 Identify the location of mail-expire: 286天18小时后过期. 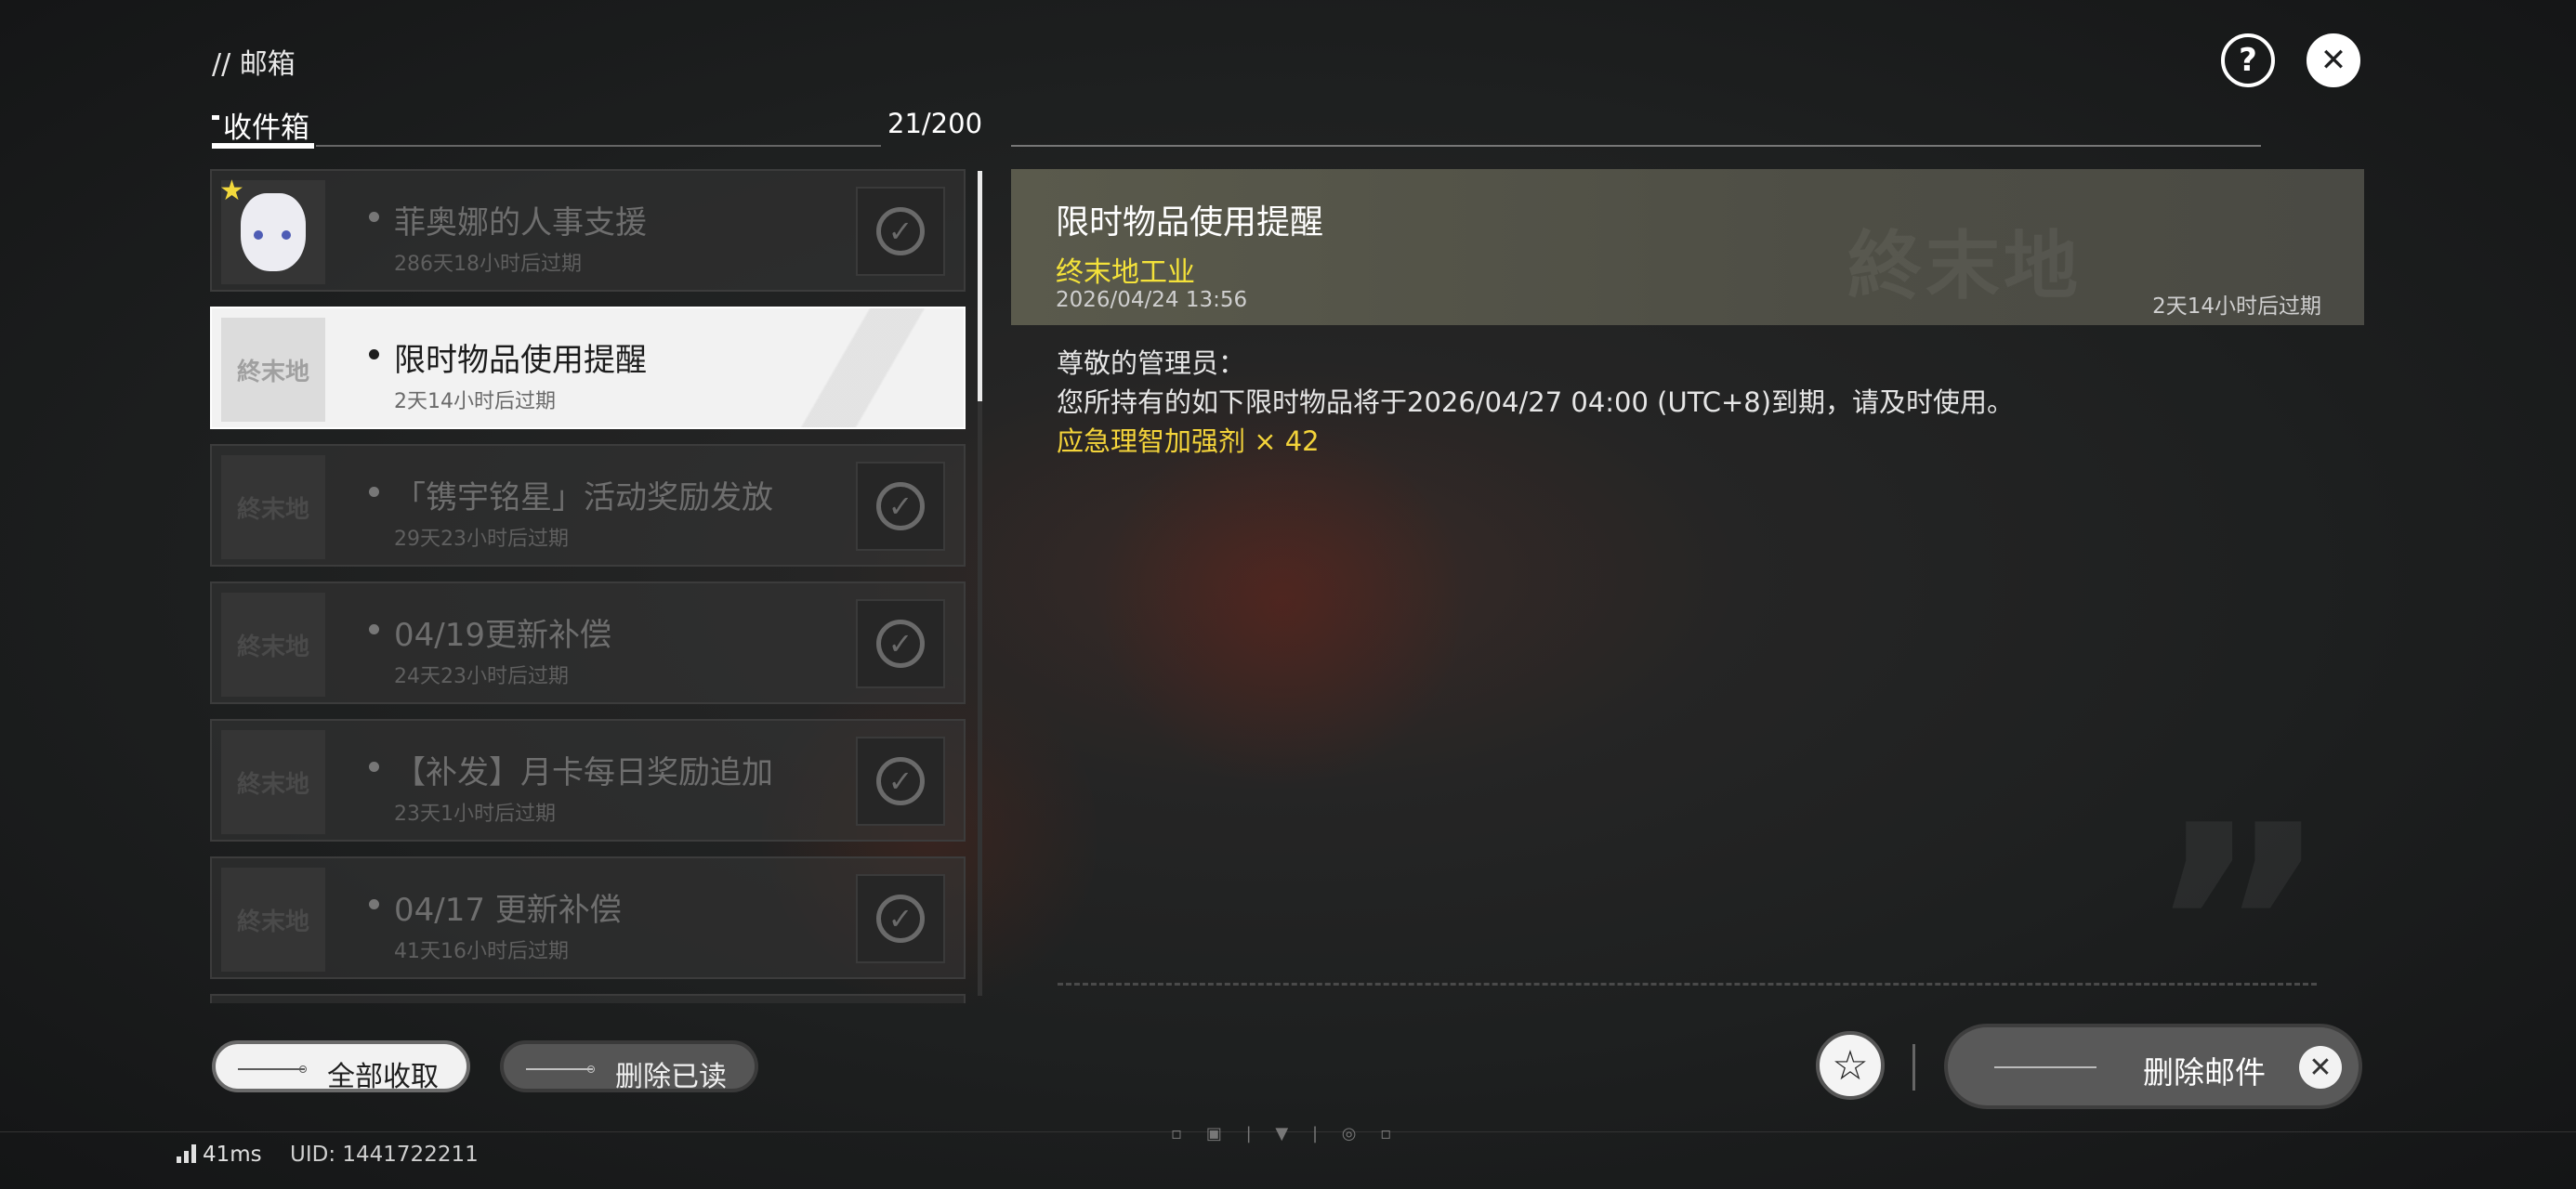
(488, 264).